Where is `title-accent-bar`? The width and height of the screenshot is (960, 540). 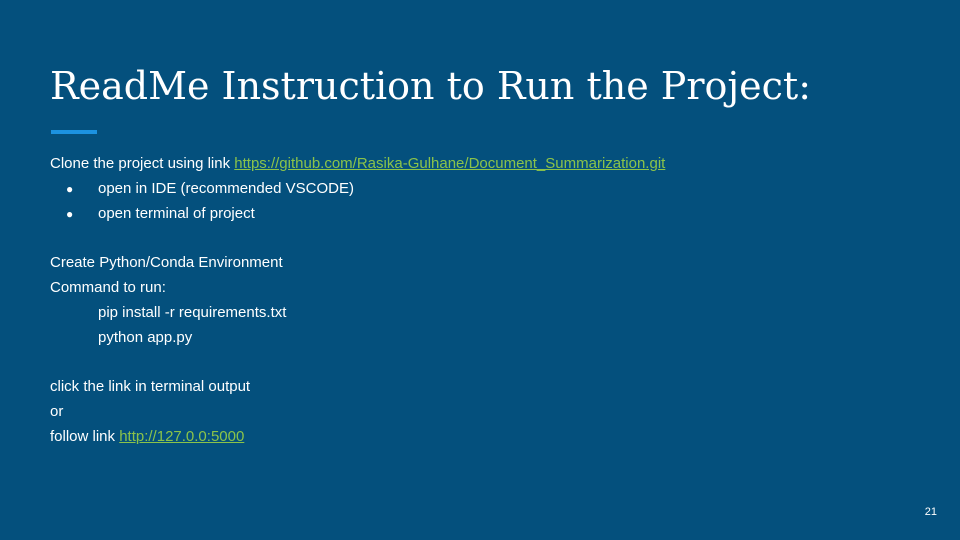
title-accent-bar is located at coordinates (74, 132).